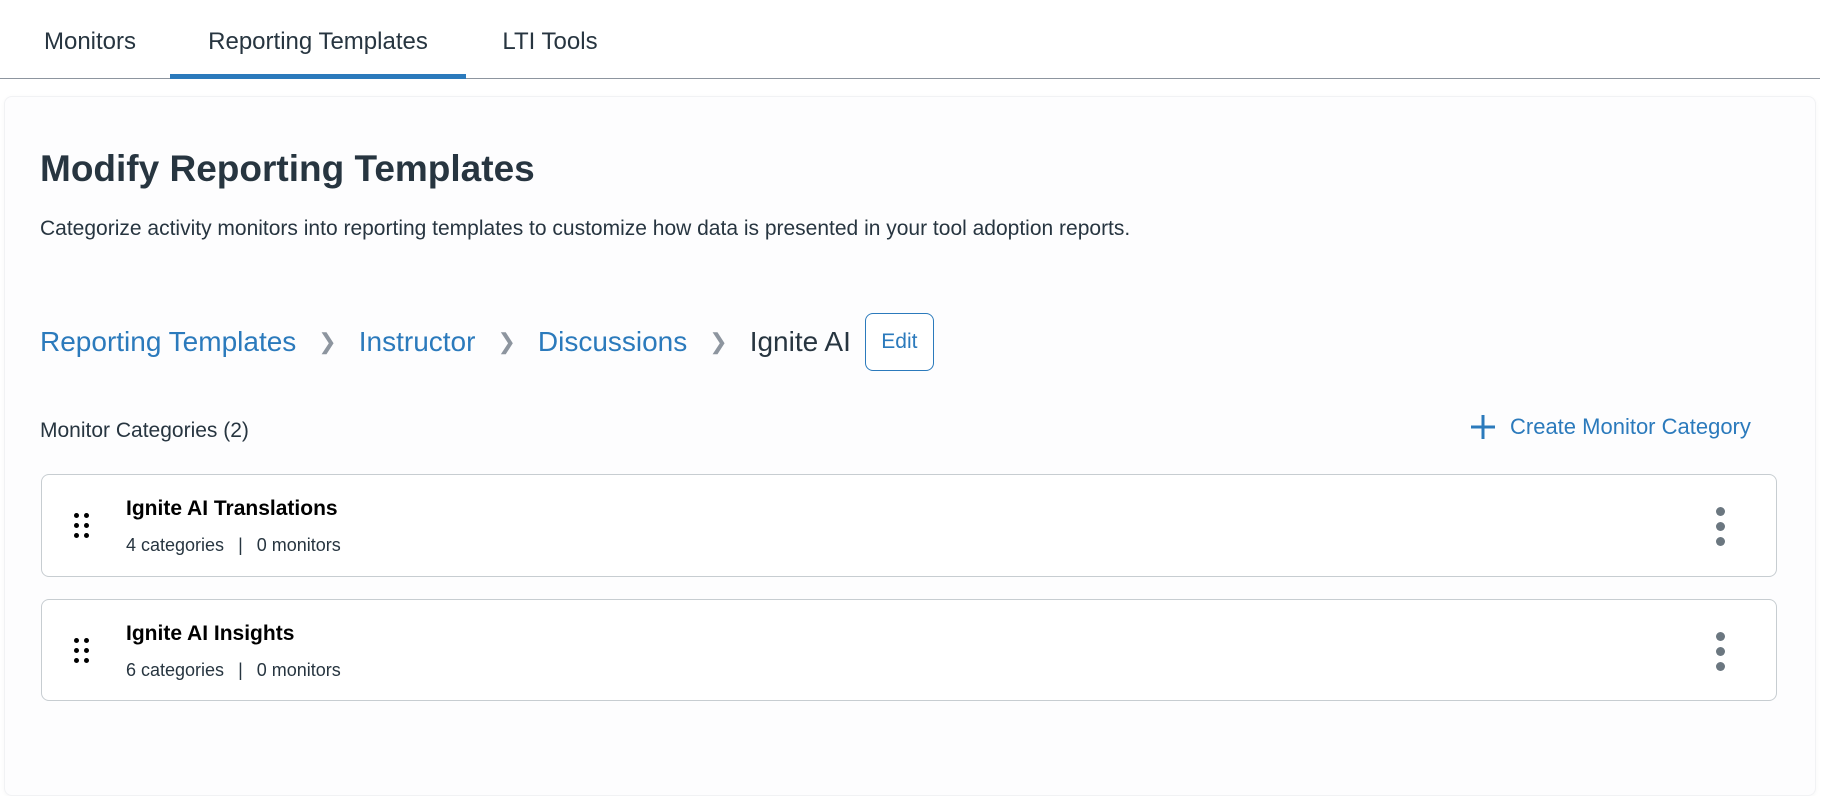 This screenshot has width=1822, height=796. I want to click on category-count: 6 categories, so click(175, 670).